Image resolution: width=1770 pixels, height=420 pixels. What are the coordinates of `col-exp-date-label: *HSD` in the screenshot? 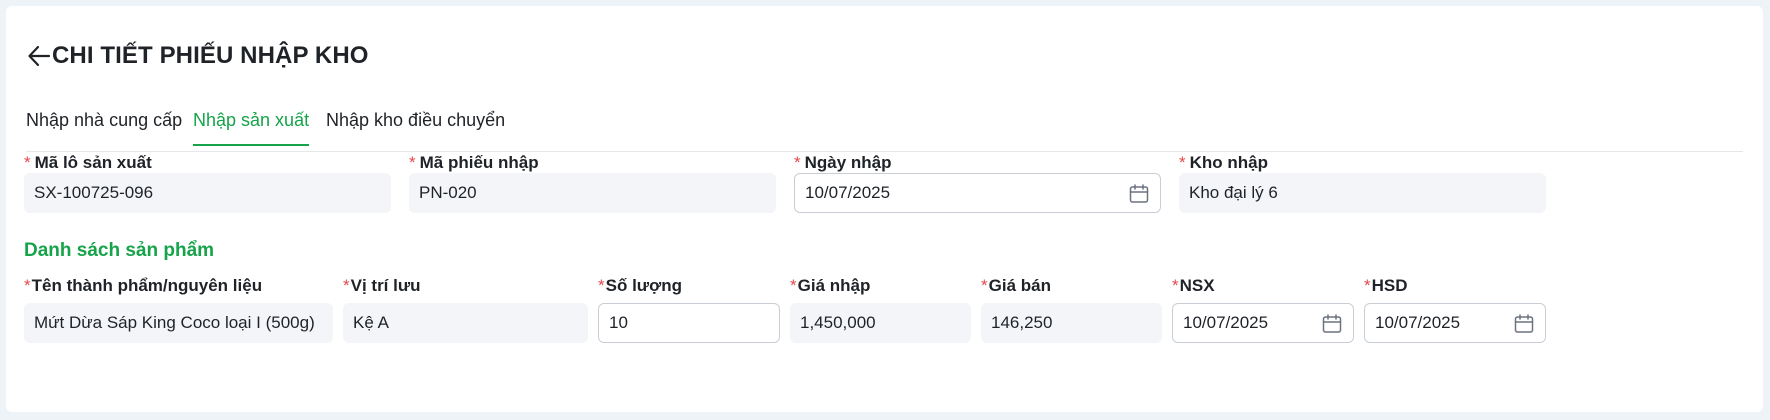 It's located at (1386, 285).